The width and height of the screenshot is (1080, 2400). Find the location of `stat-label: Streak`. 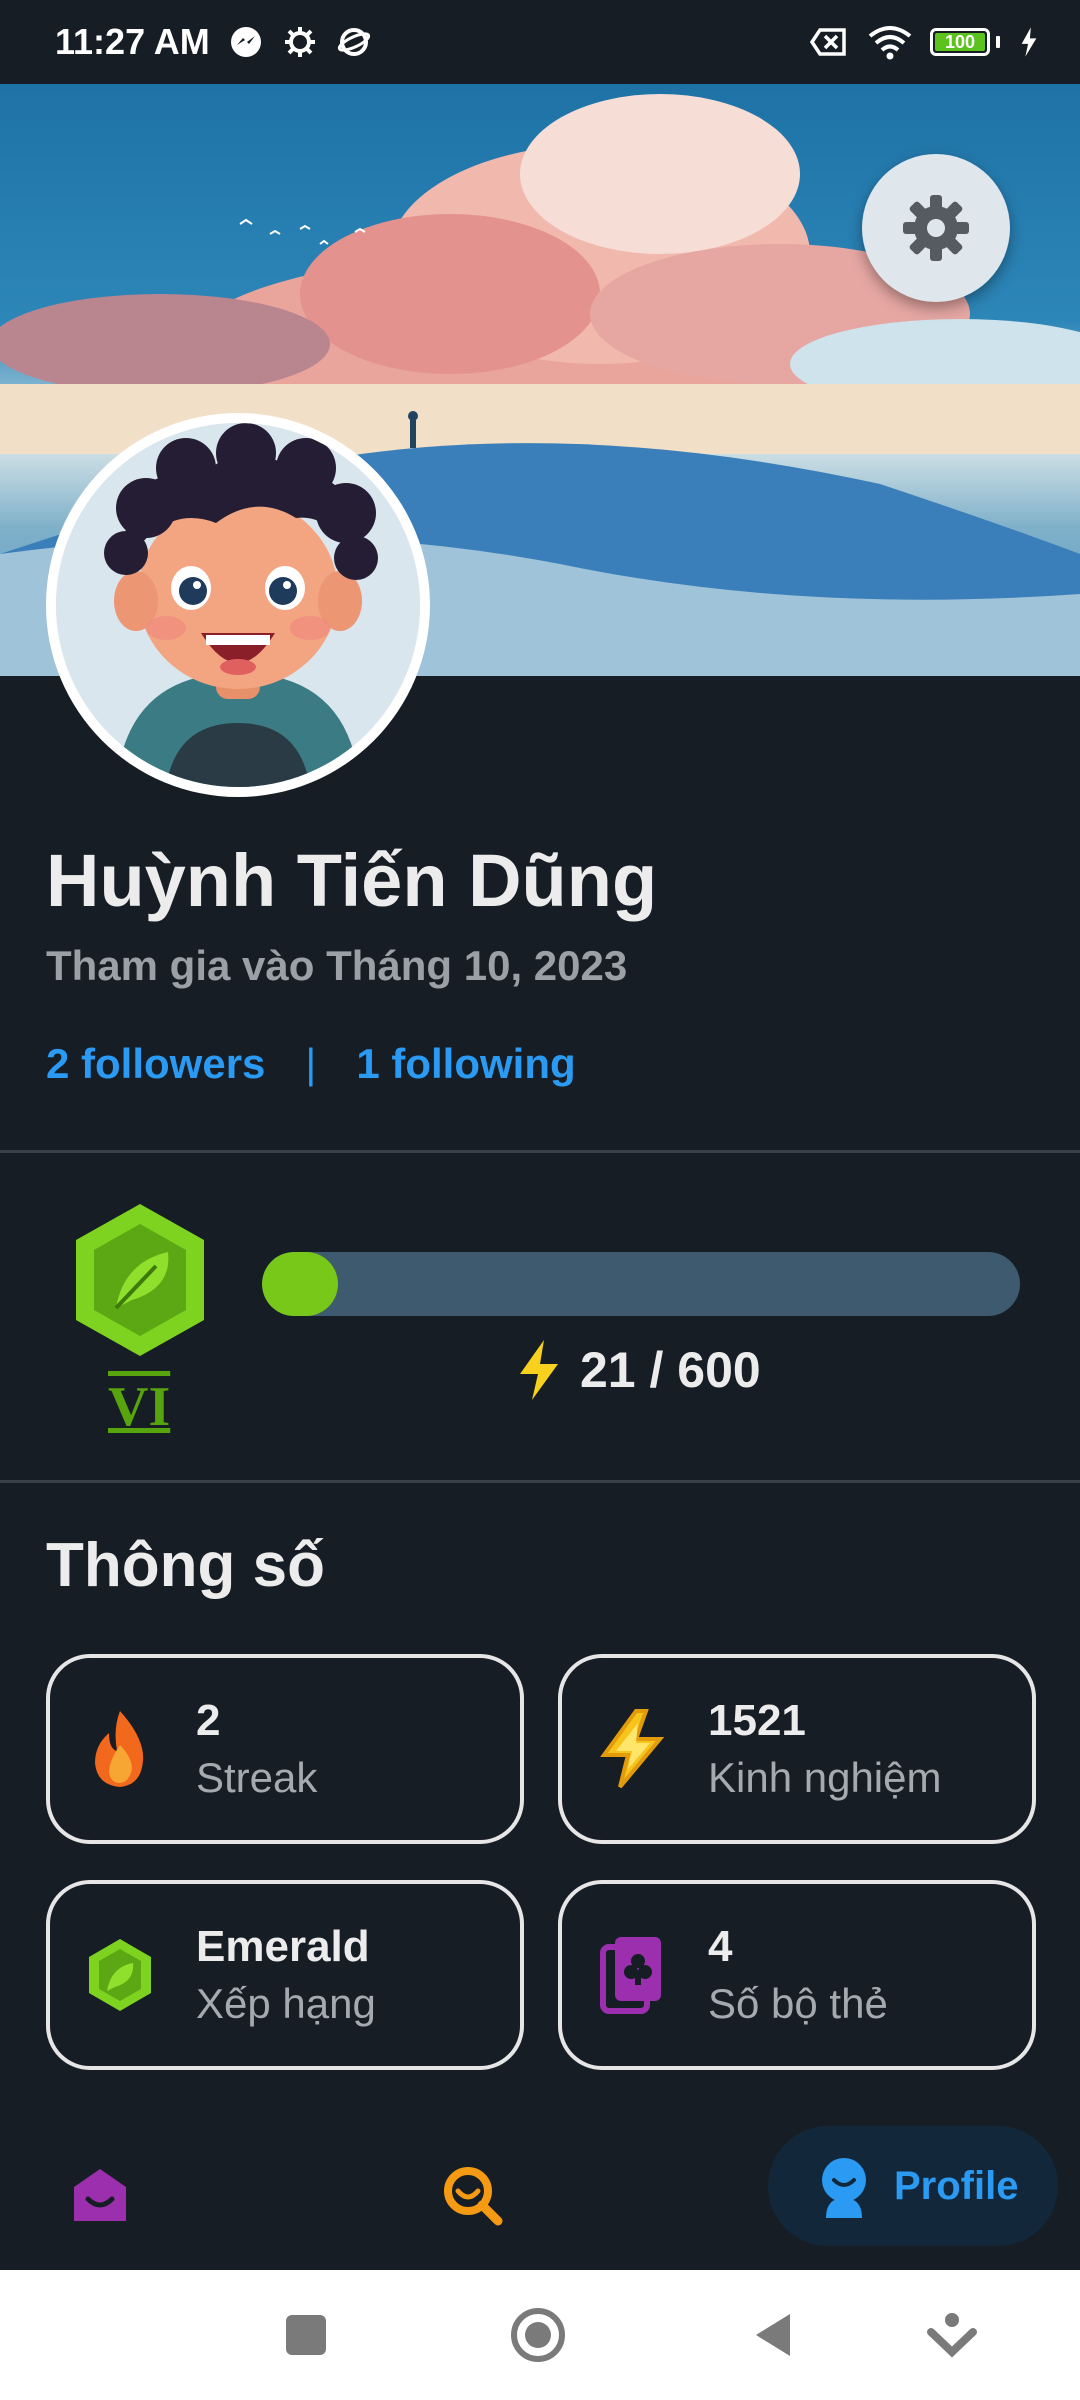

stat-label: Streak is located at coordinates (257, 1777).